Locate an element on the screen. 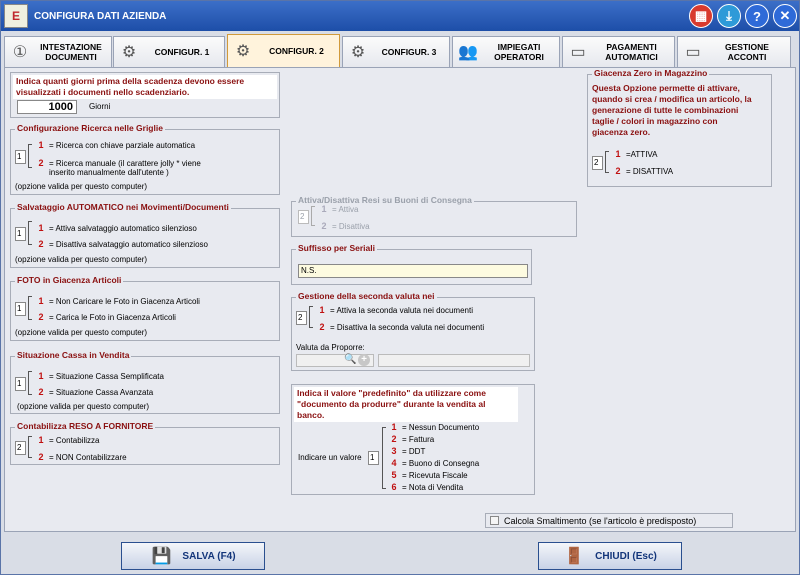 The image size is (800, 575). tab-pagamenti-automatici: ▭ PAGAMENTI AUTOMATICI is located at coordinates (618, 51).